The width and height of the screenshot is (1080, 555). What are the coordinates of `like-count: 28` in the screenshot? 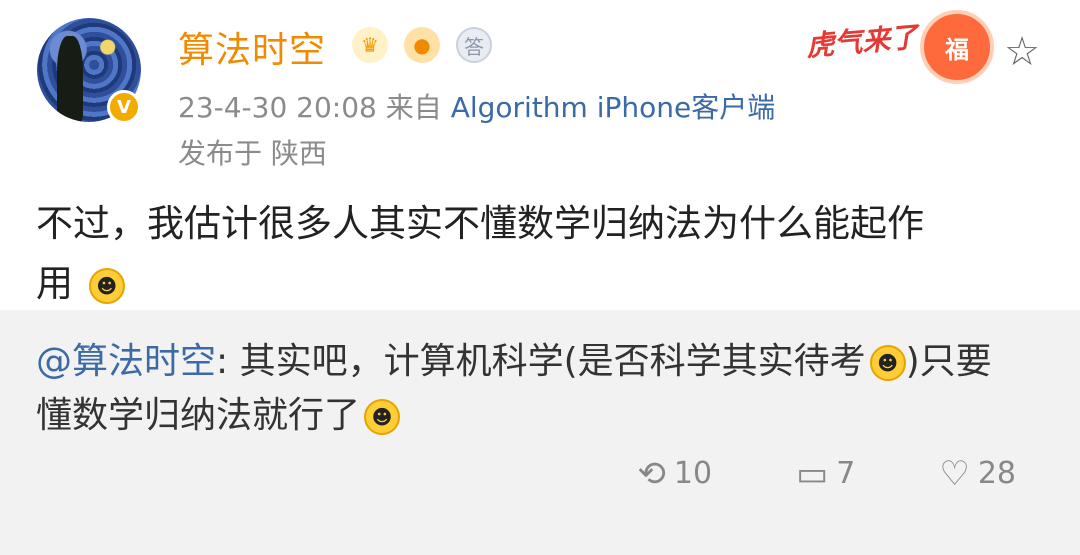 It's located at (996, 473).